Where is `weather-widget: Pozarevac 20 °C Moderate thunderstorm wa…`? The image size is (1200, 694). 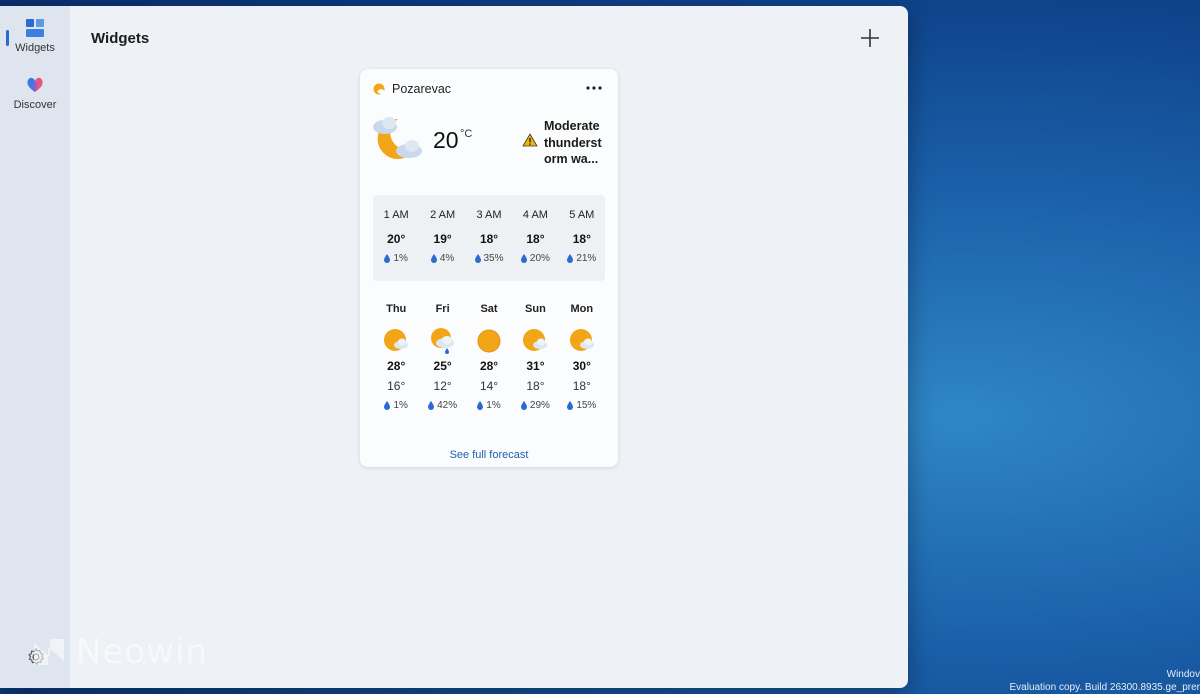
weather-widget: Pozarevac 20 °C Moderate thunderstorm wa… is located at coordinates (489, 268).